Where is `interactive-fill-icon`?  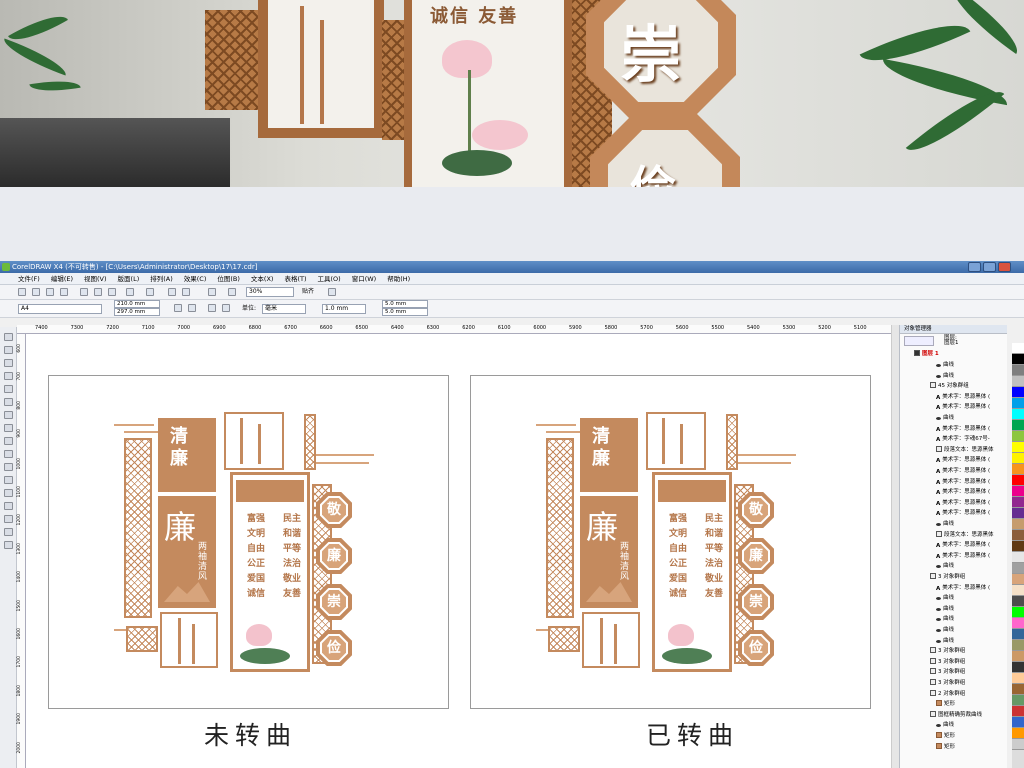 interactive-fill-icon is located at coordinates (8, 545).